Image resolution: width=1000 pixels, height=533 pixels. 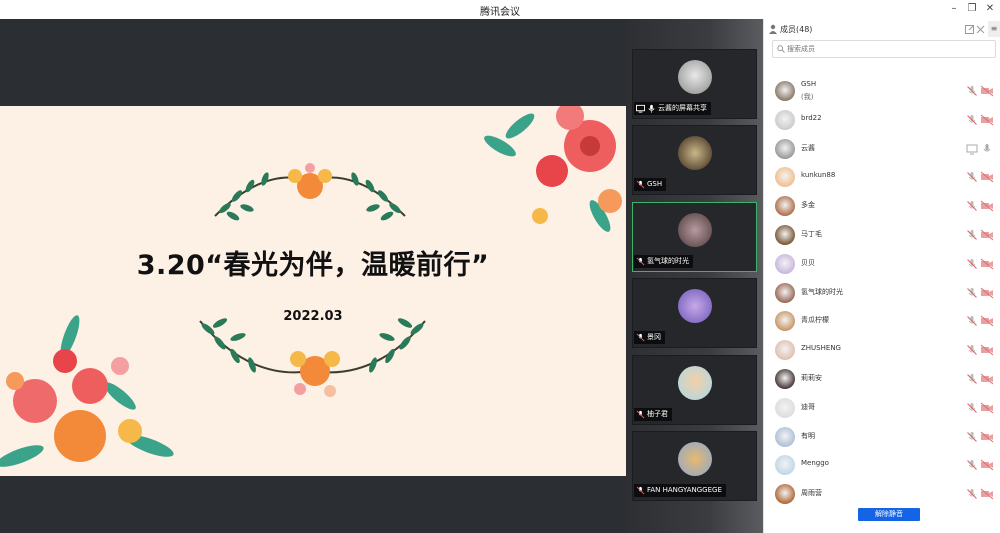 What do you see at coordinates (807, 97) in the screenshot?
I see `member-self-note: (我)` at bounding box center [807, 97].